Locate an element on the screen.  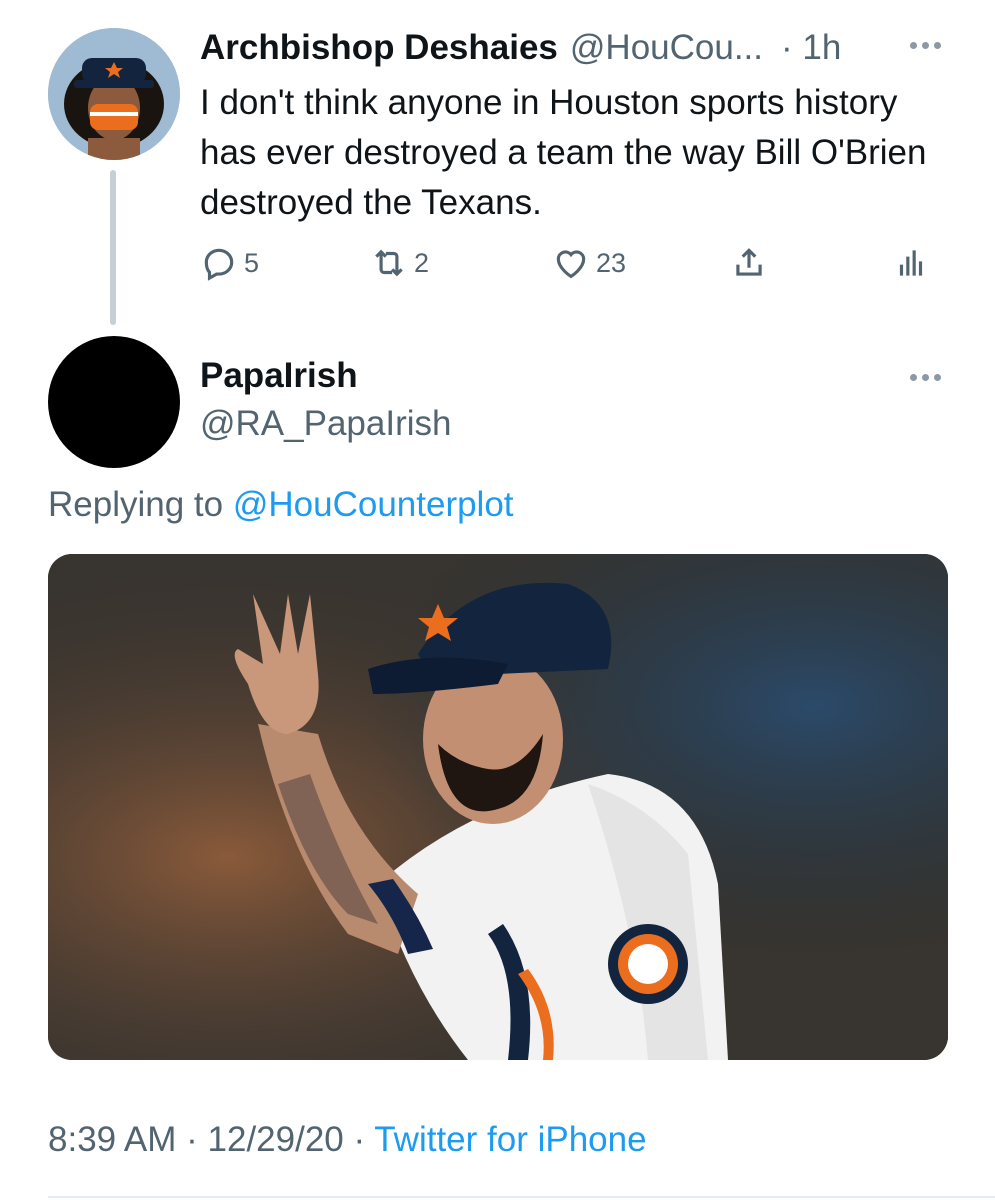
retweet-button: 2 is located at coordinates (399, 263).